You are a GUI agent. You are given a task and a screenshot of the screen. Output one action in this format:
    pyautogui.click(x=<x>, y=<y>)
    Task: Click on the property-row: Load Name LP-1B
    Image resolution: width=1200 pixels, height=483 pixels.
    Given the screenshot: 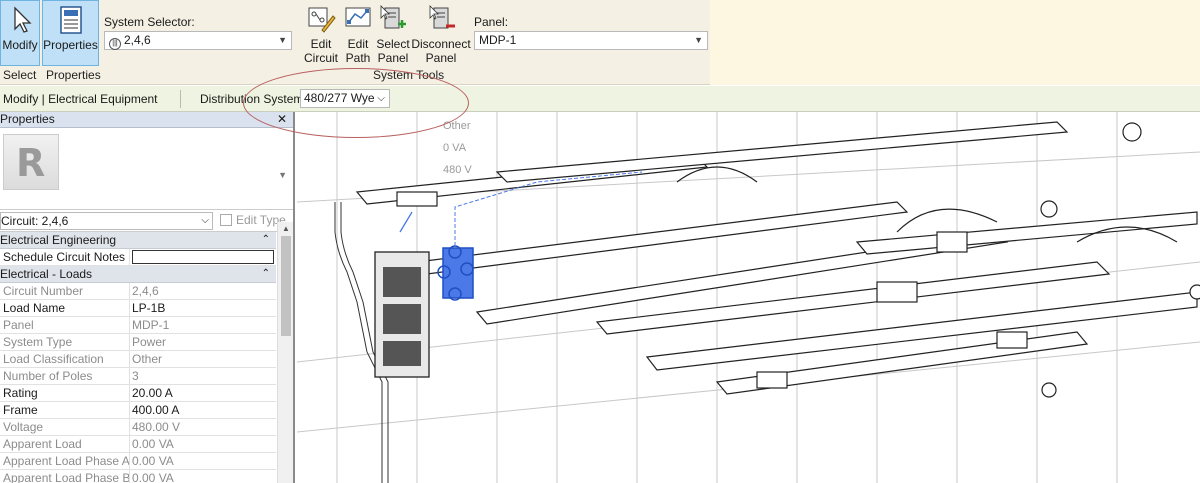 What is the action you would take?
    pyautogui.click(x=138, y=308)
    